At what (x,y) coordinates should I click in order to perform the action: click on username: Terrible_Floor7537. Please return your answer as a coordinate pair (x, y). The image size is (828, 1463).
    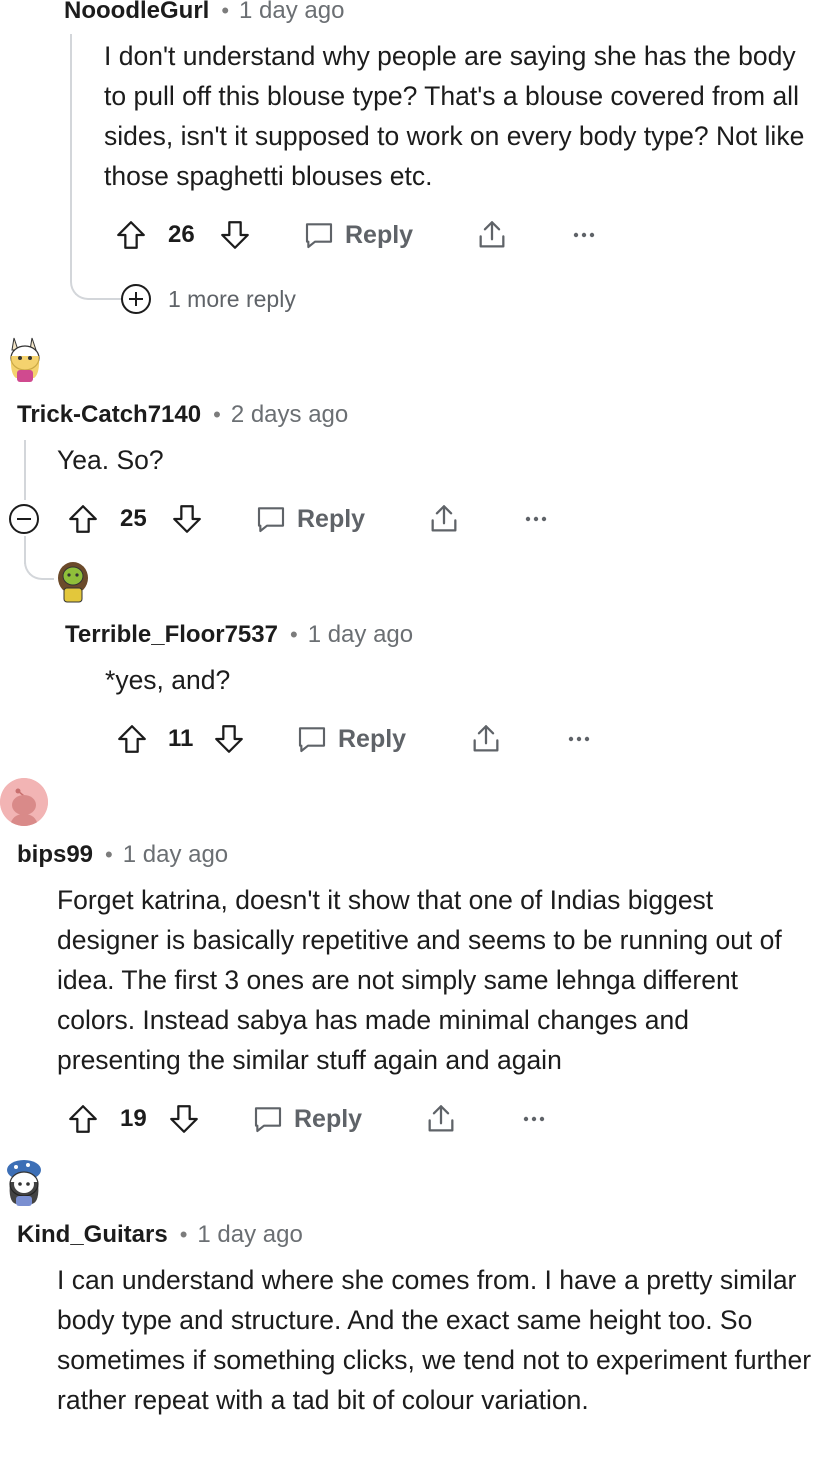
    Looking at the image, I should click on (171, 635).